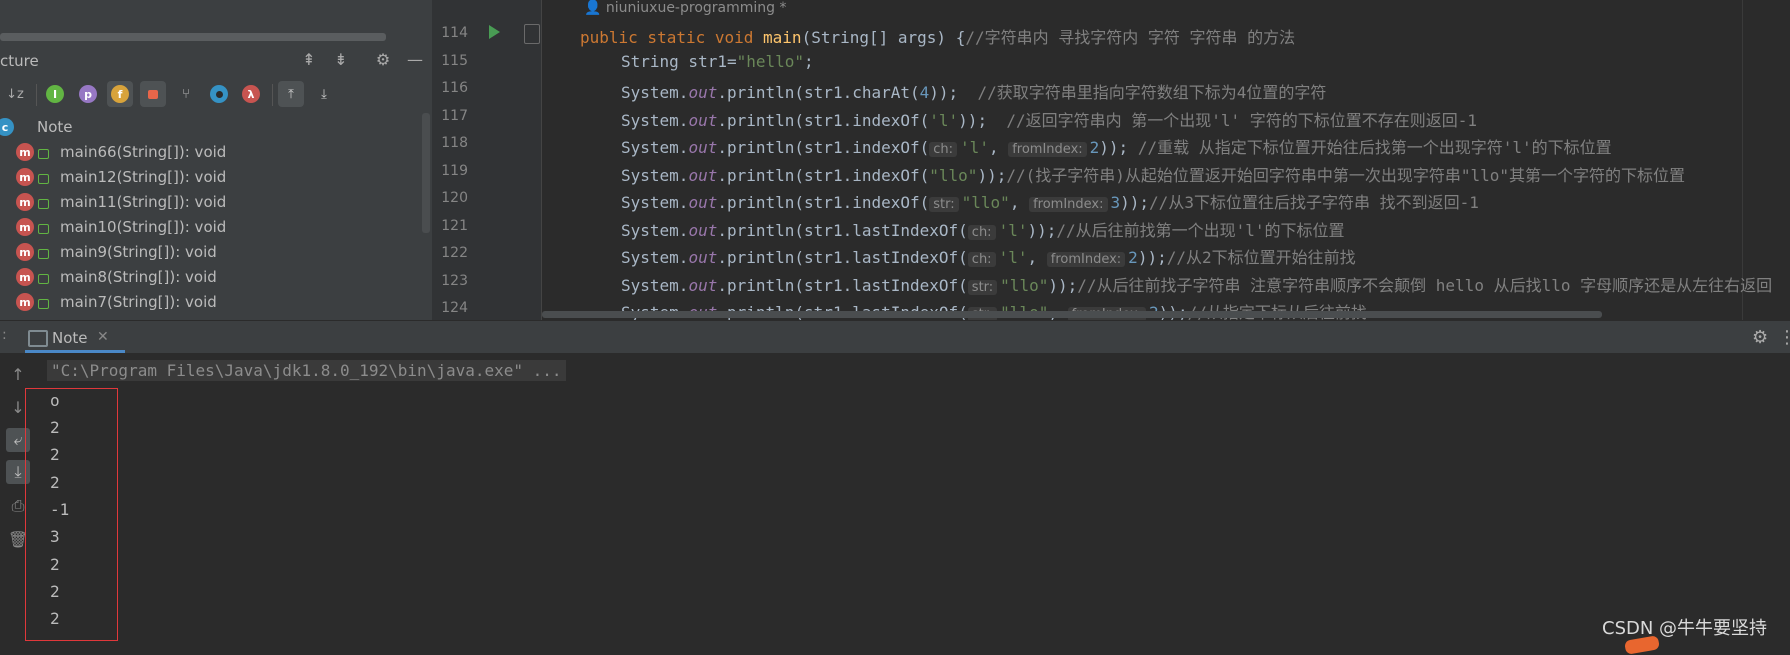 This screenshot has height=655, width=1790. What do you see at coordinates (454, 61) in the screenshot?
I see `line-number: 115` at bounding box center [454, 61].